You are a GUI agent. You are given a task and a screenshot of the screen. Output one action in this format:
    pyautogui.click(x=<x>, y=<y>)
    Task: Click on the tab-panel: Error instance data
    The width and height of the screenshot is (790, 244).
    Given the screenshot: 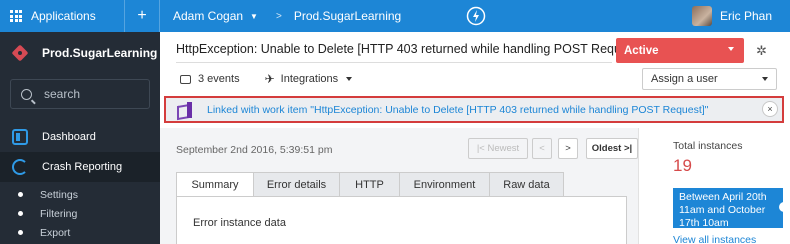 What is the action you would take?
    pyautogui.click(x=401, y=220)
    